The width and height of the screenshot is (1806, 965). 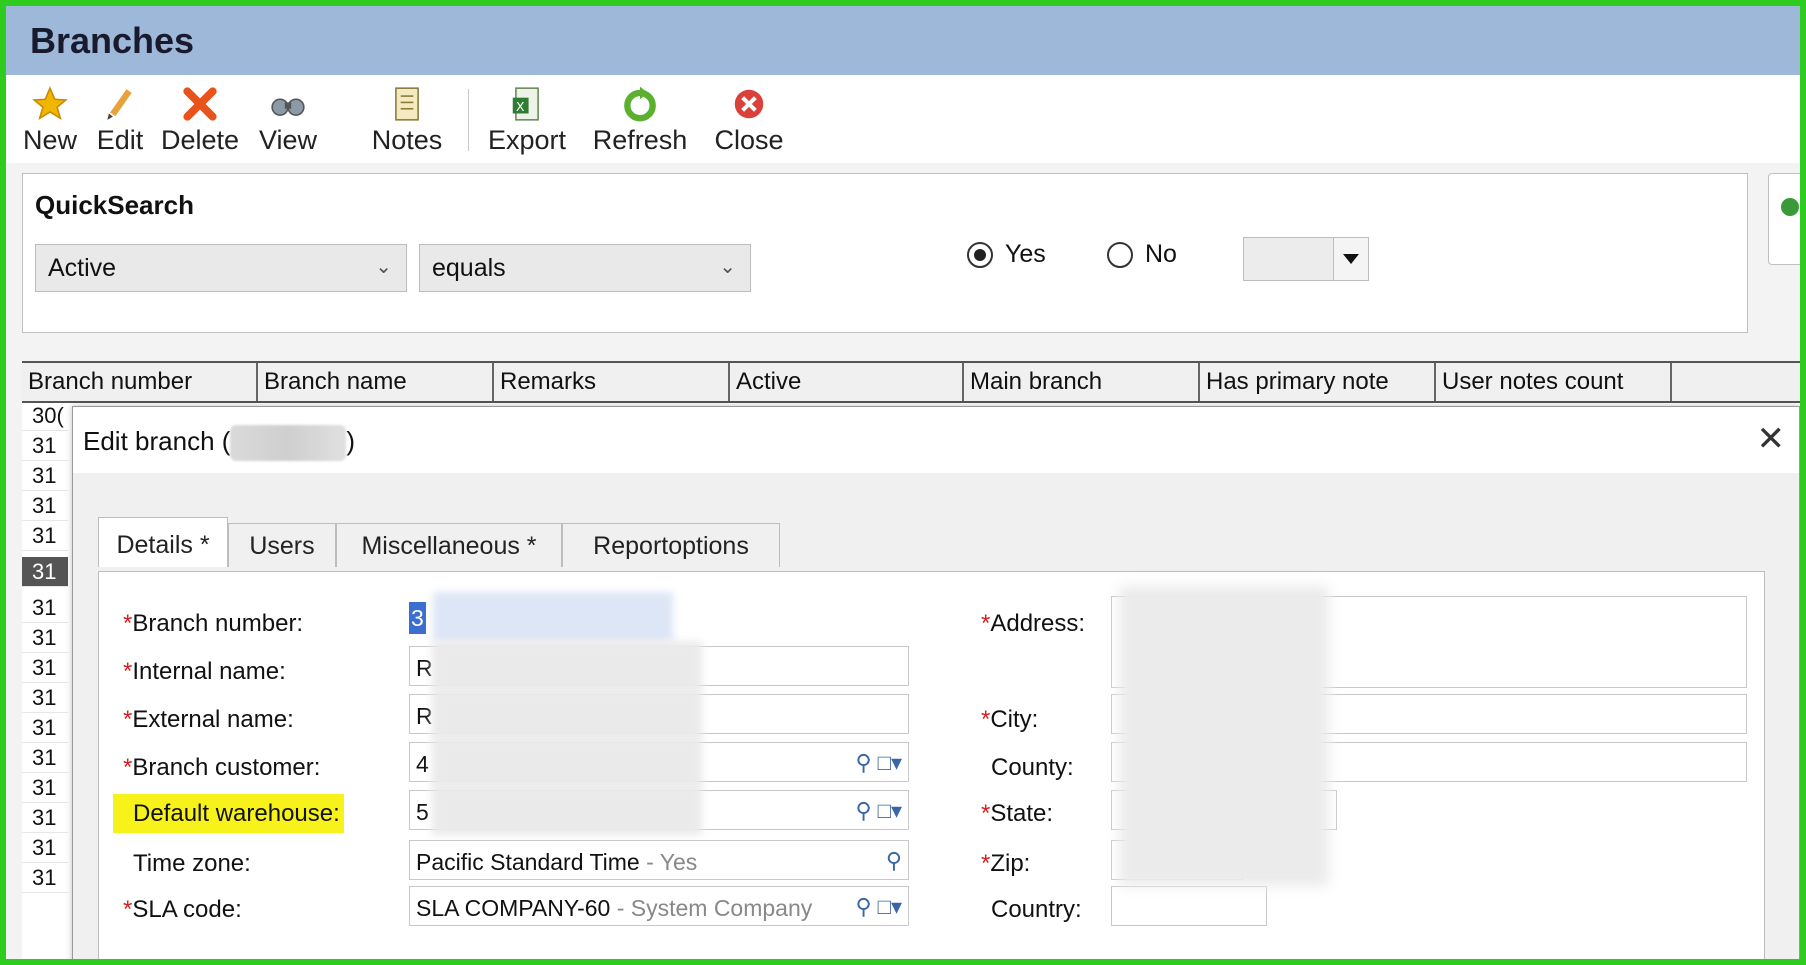 What do you see at coordinates (288, 121) in the screenshot?
I see `view-button: View` at bounding box center [288, 121].